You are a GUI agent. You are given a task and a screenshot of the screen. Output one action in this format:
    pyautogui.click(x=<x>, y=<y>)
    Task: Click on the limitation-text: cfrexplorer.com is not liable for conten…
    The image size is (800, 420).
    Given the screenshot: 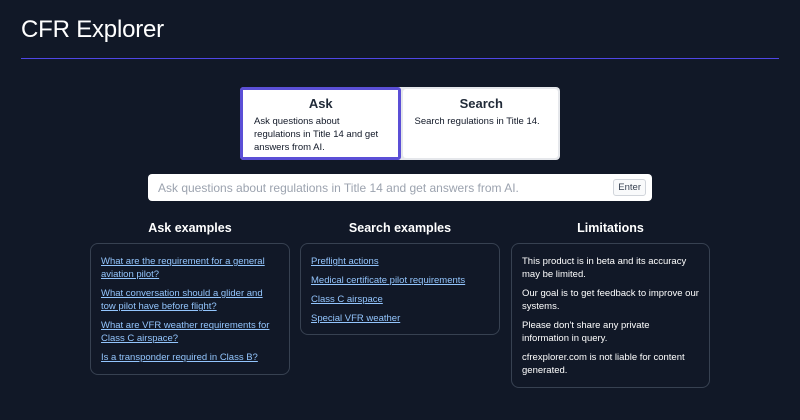 What is the action you would take?
    pyautogui.click(x=603, y=364)
    